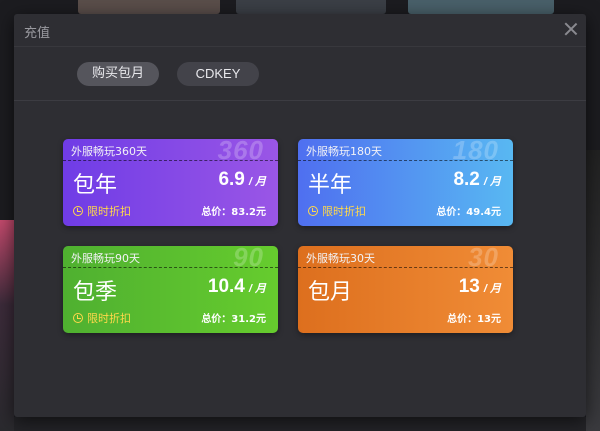  I want to click on plan-price: 6.9/ 月, so click(242, 180).